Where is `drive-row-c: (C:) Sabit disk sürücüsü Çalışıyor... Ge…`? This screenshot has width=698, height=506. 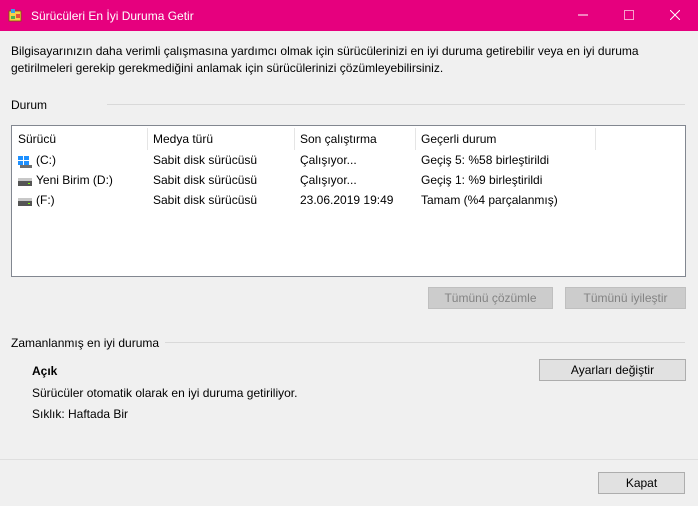 drive-row-c: (C:) Sabit disk sürücüsü Çalışıyor... Ge… is located at coordinates (348, 161).